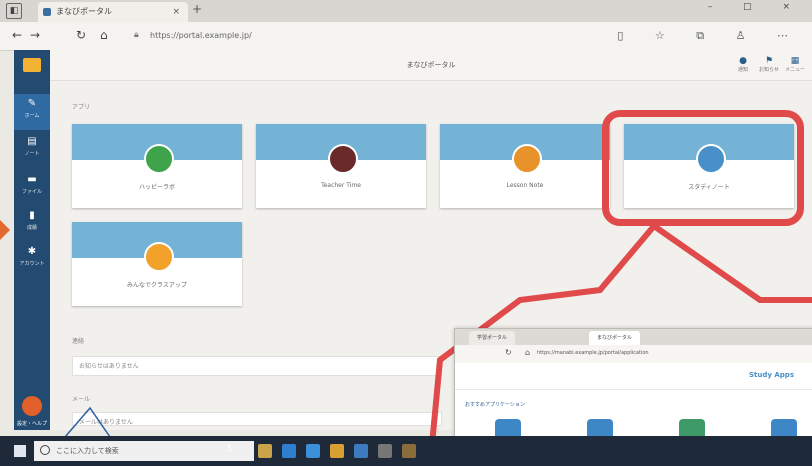  Describe the element at coordinates (337, 451) in the screenshot. I see `chrome-icon` at that location.